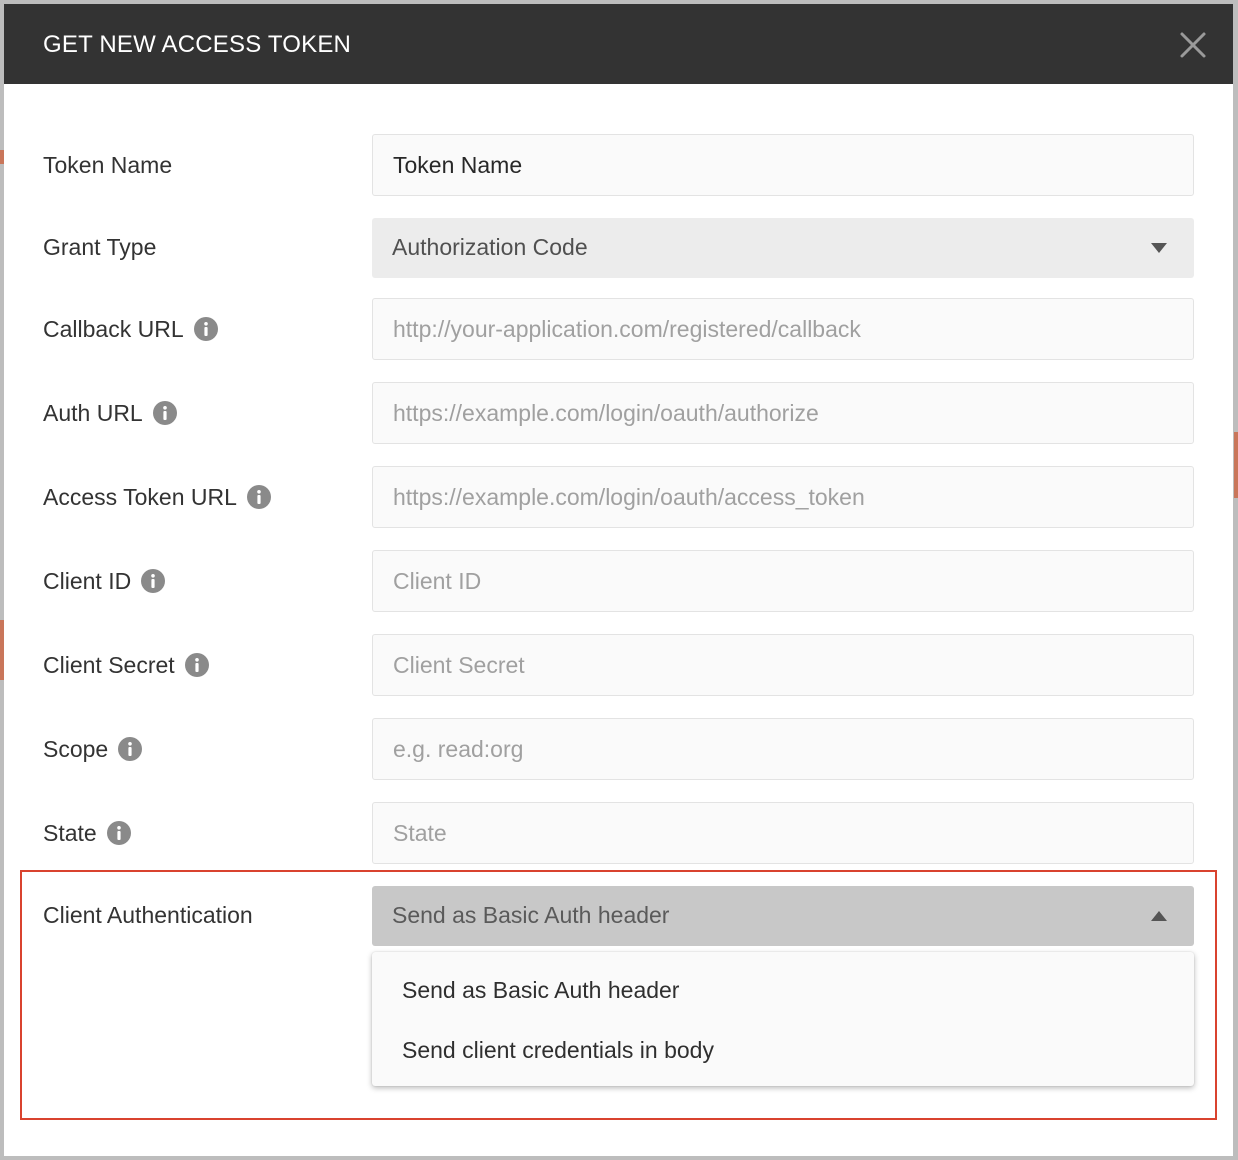 The width and height of the screenshot is (1238, 1160). I want to click on caret-down-icon, so click(1159, 248).